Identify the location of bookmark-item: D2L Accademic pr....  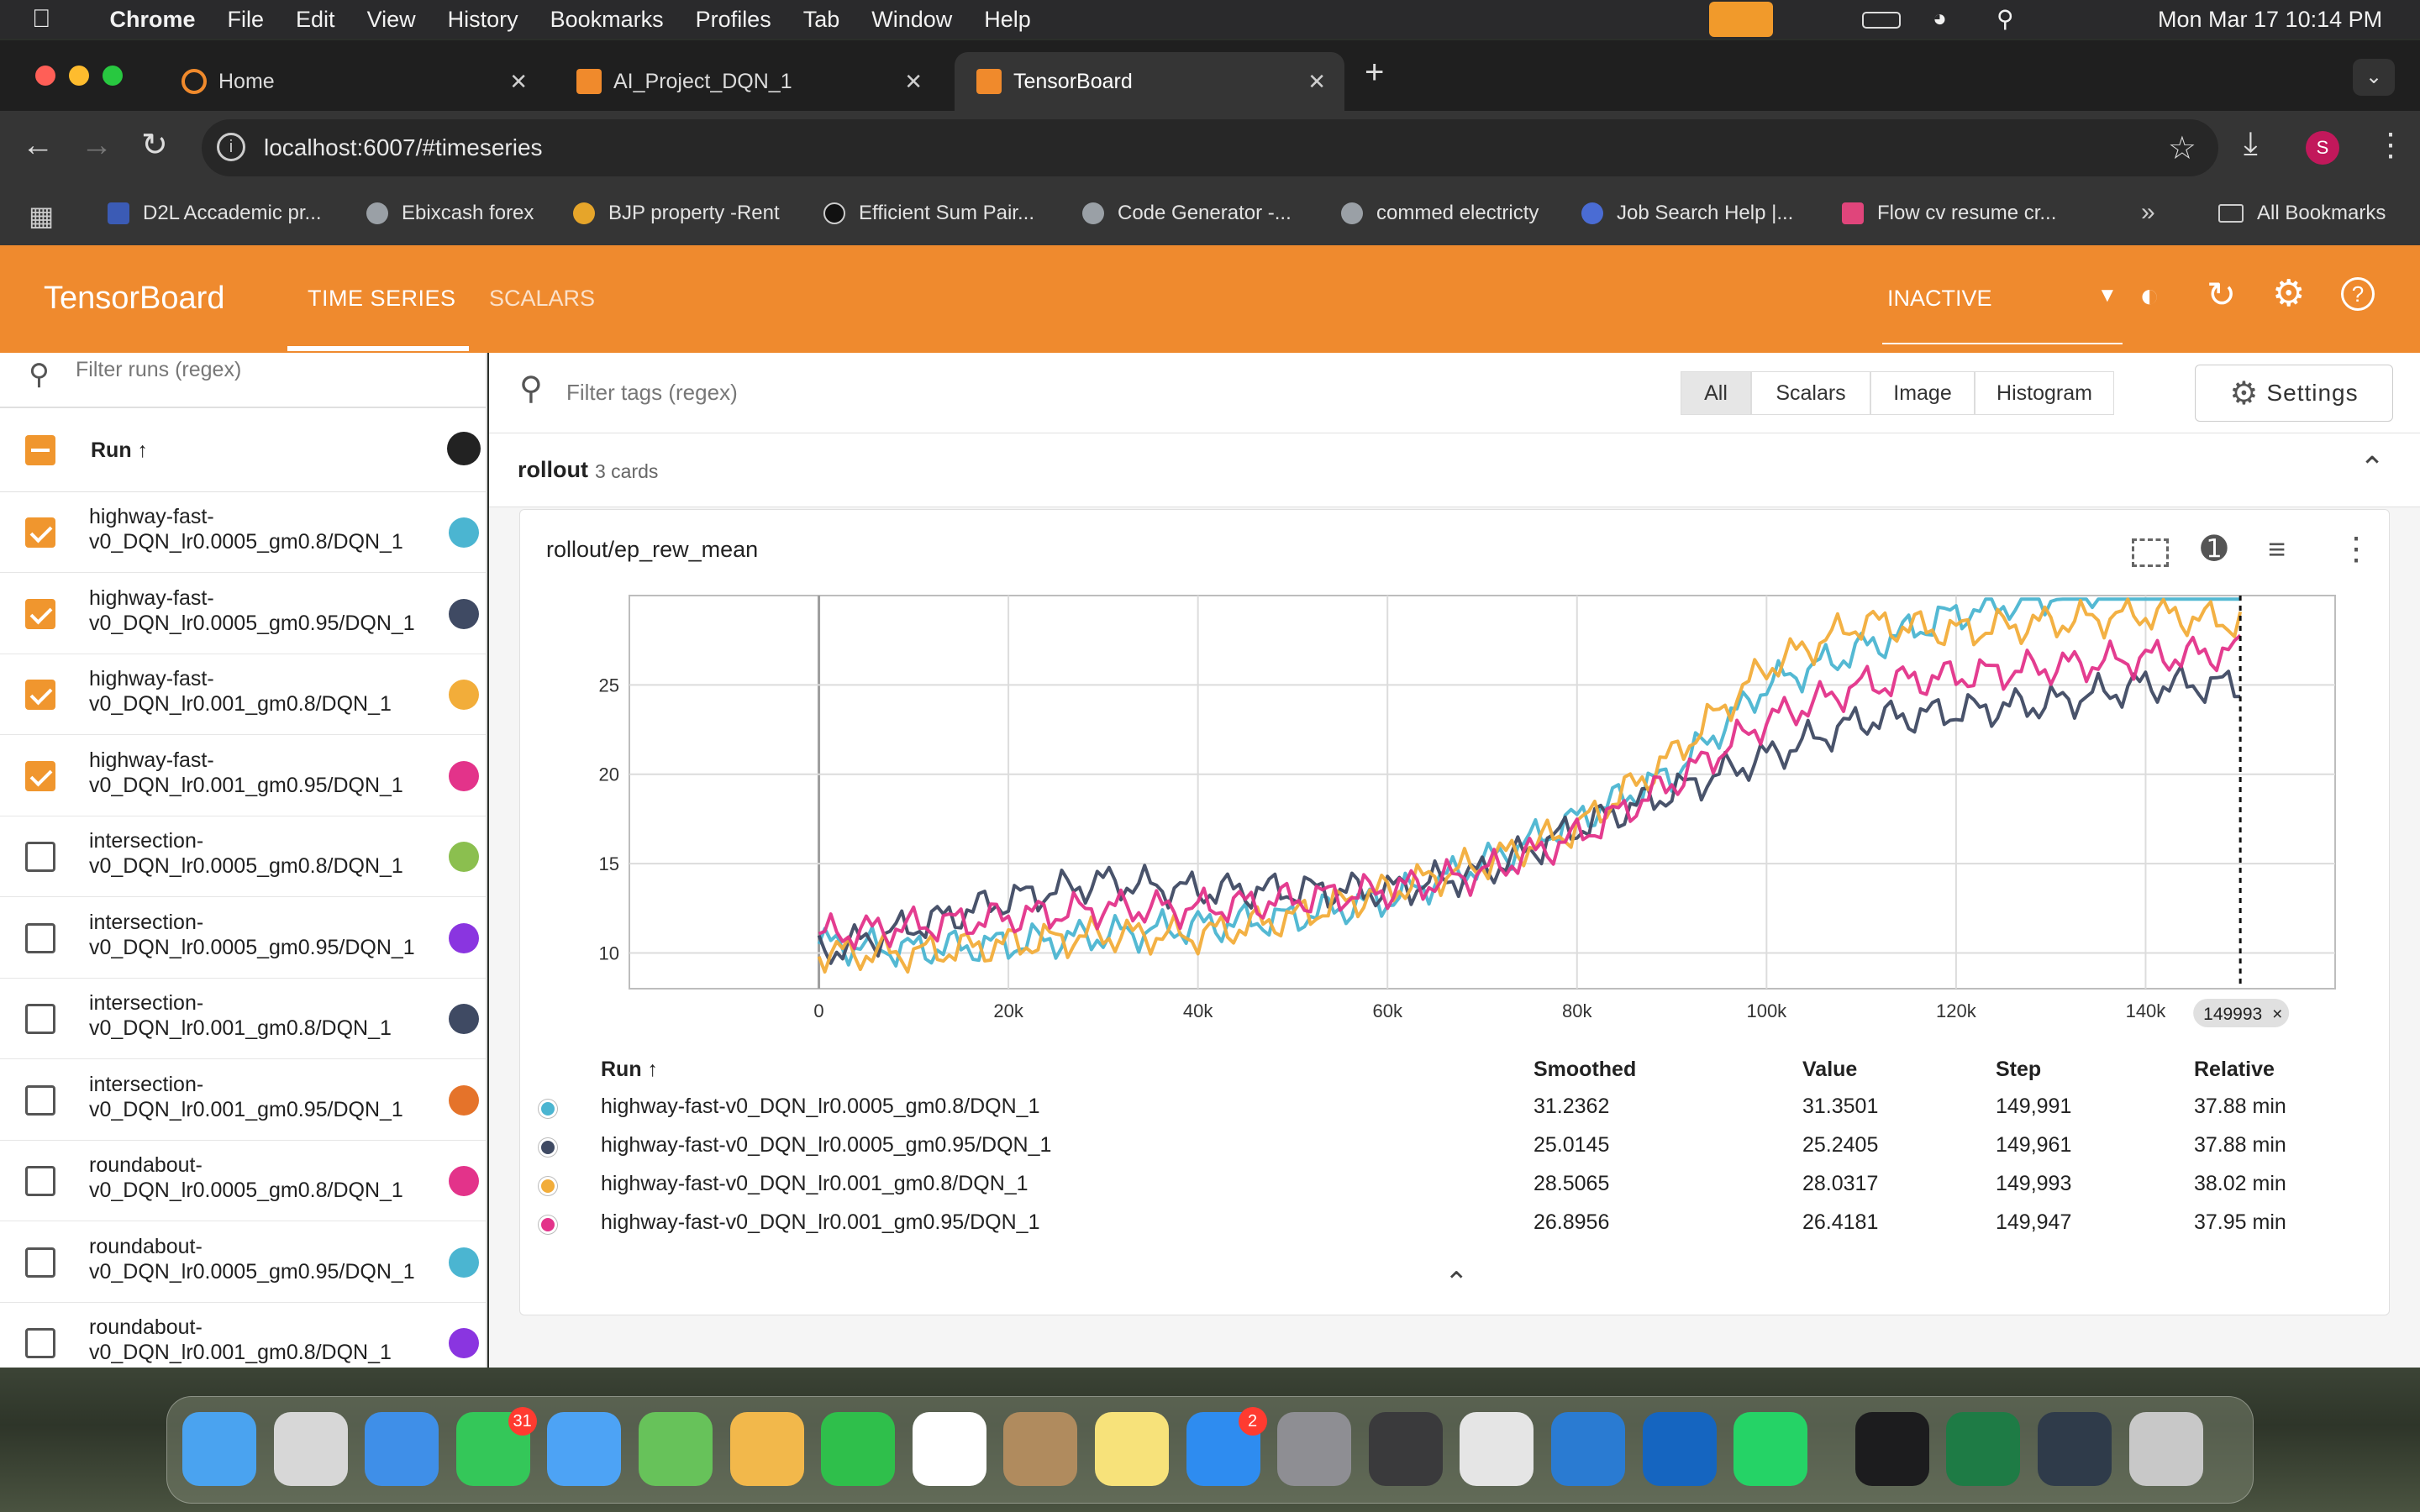
(215, 213).